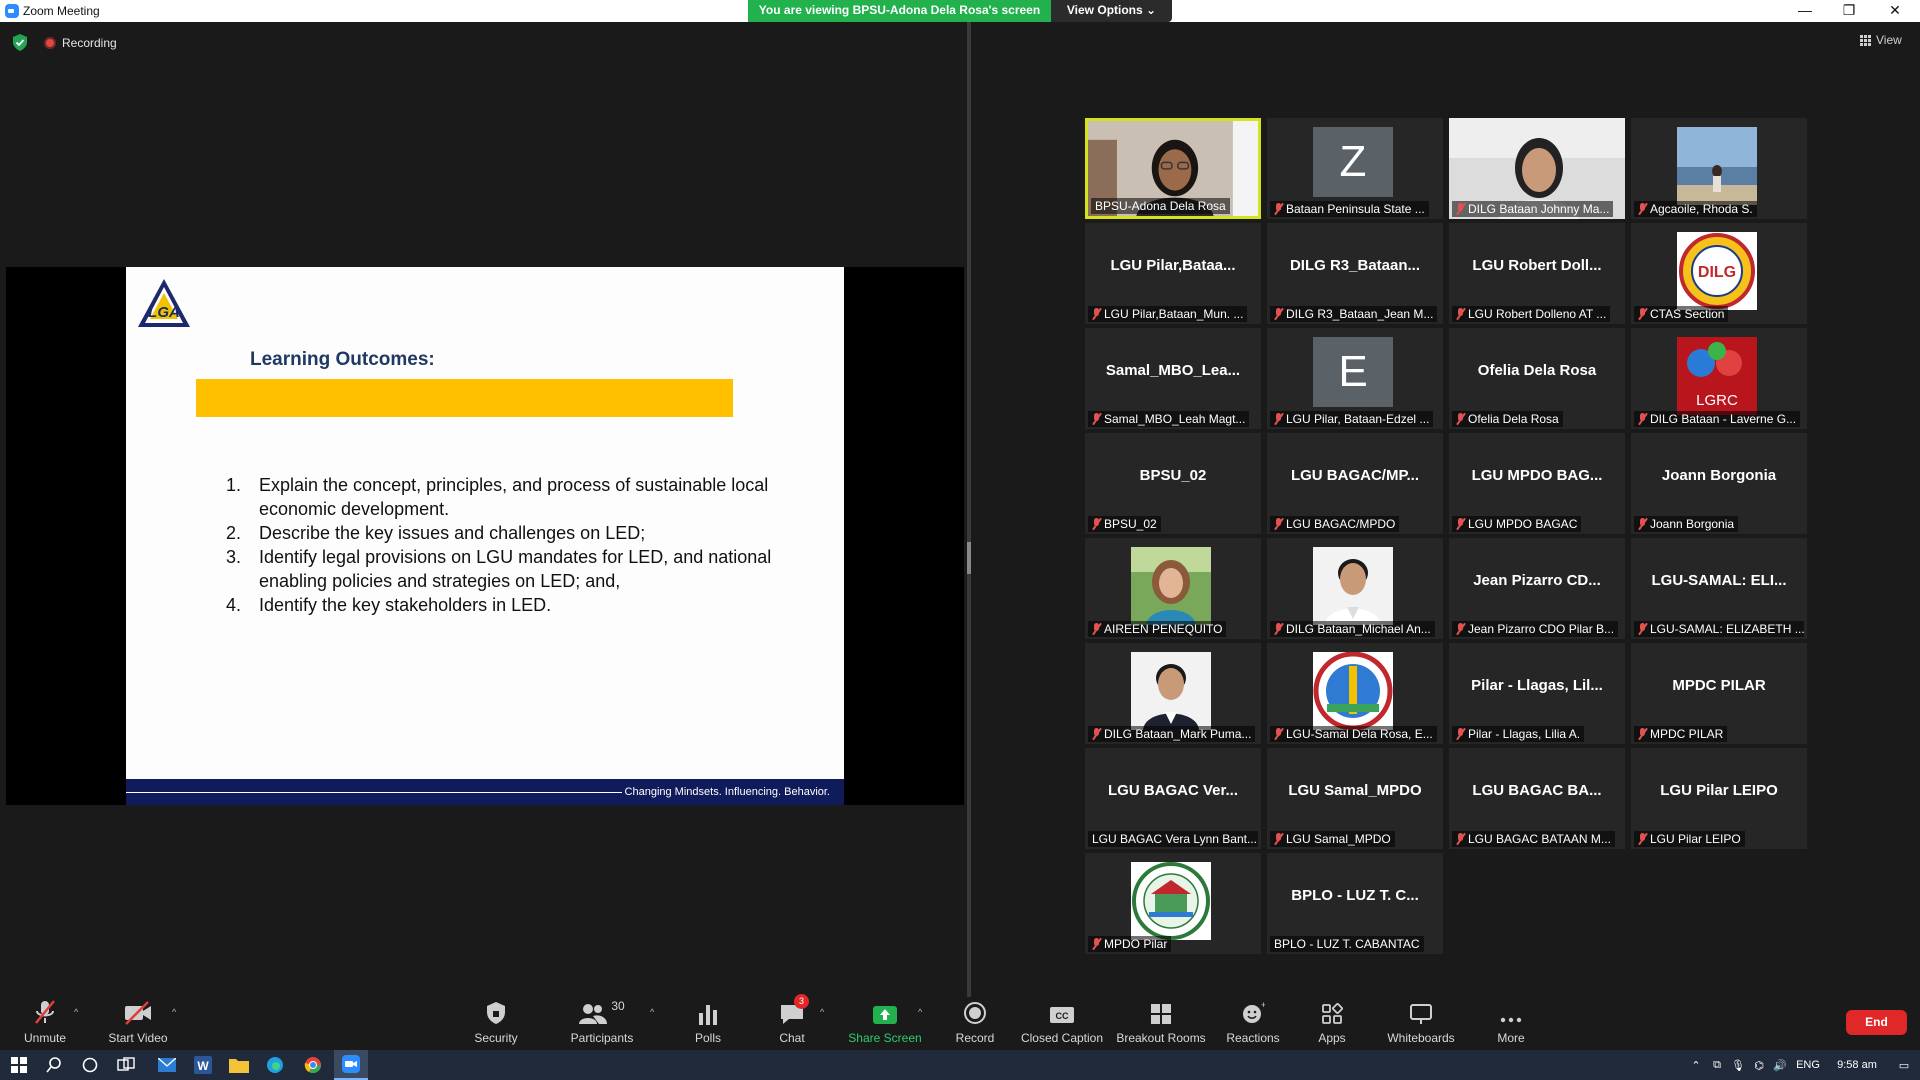 This screenshot has width=1920, height=1080. Describe the element at coordinates (1696, 1065) in the screenshot. I see `tray-chevron-up-icon: ⌃` at that location.